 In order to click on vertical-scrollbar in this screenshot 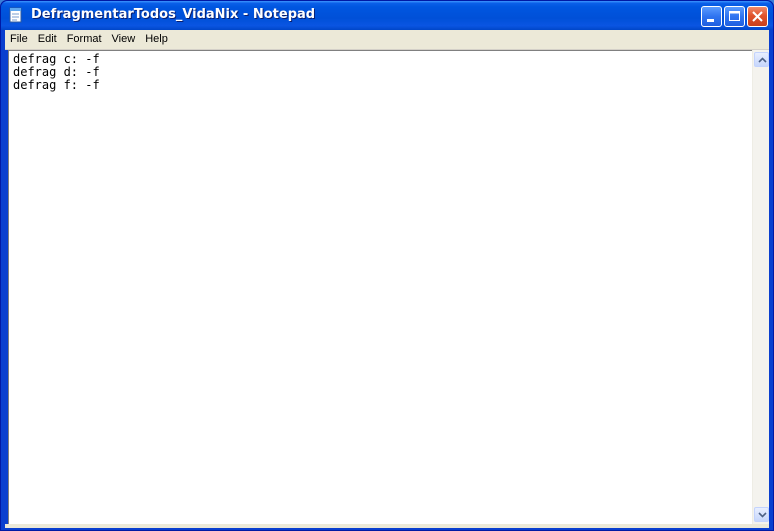, I will do `click(760, 287)`.